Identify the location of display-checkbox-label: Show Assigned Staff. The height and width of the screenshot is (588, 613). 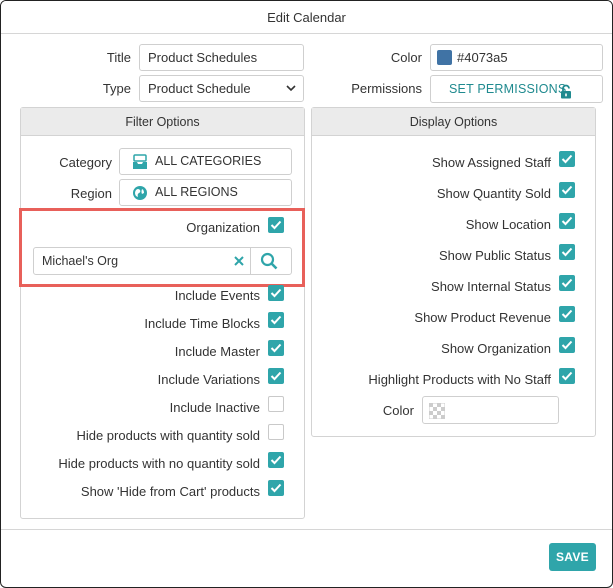
(491, 162).